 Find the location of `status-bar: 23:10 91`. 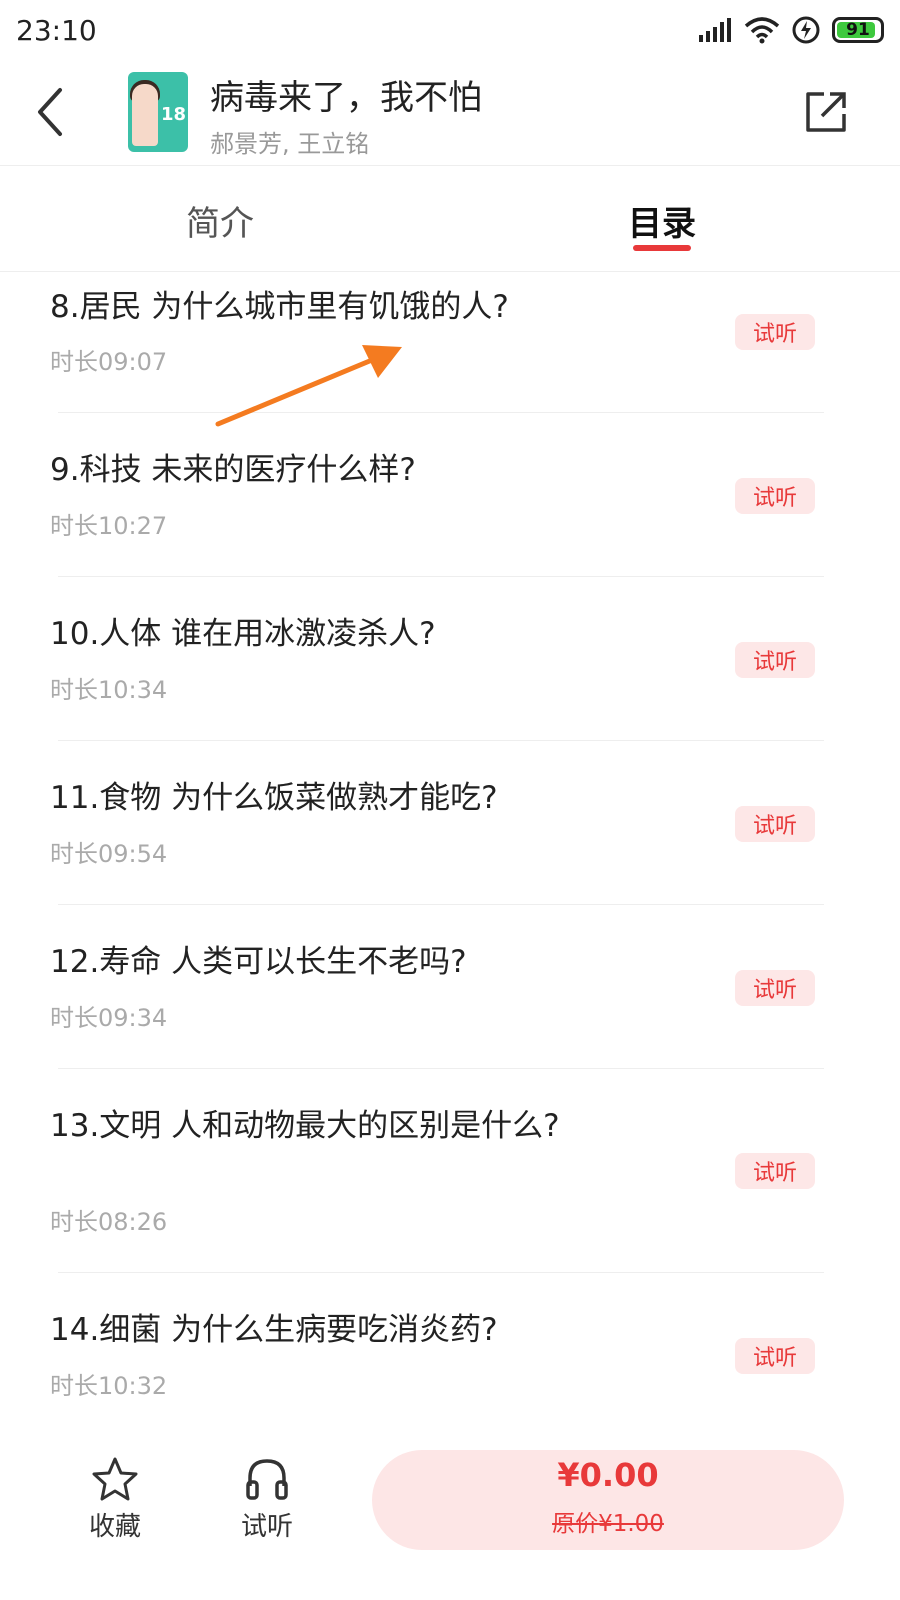

status-bar: 23:10 91 is located at coordinates (450, 30).